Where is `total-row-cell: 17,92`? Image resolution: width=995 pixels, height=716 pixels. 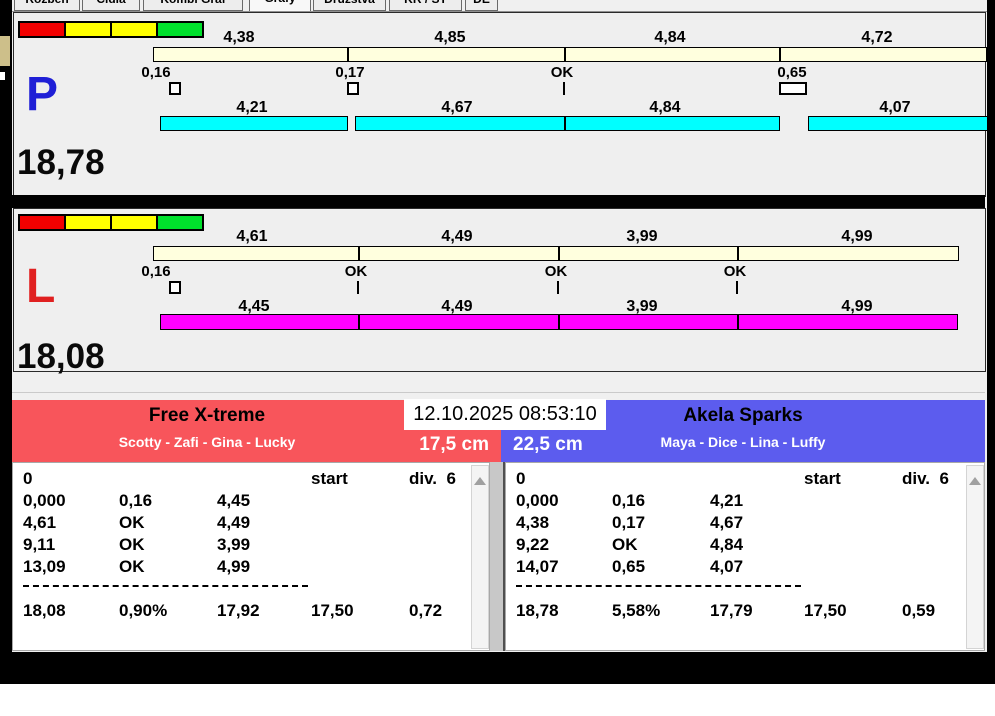
total-row-cell: 17,92 is located at coordinates (238, 610).